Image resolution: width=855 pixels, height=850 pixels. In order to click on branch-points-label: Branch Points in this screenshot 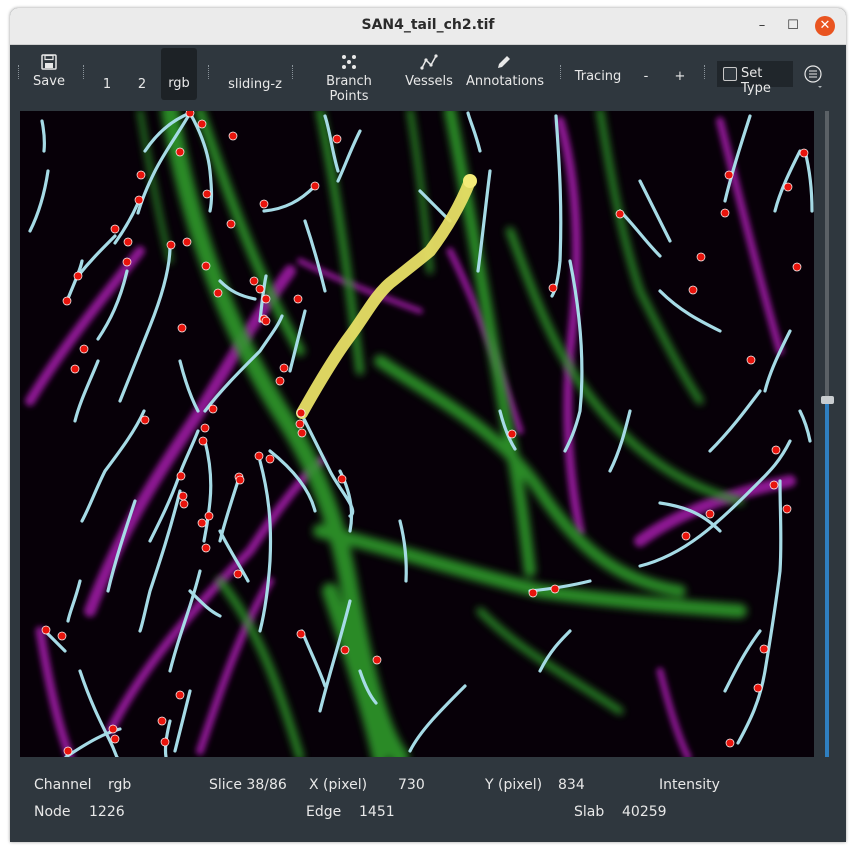, I will do `click(349, 89)`.